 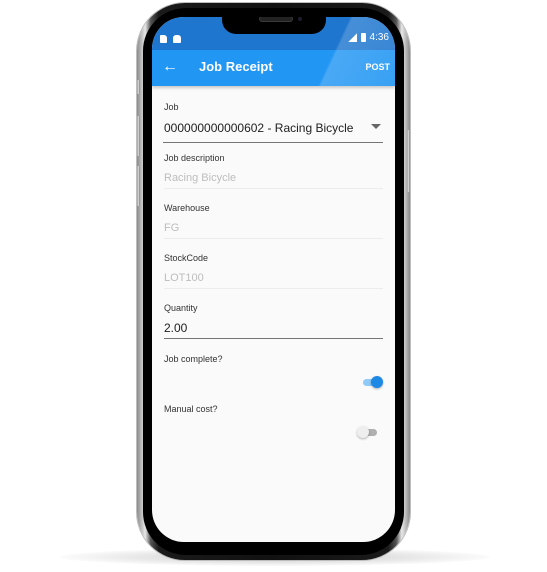 I want to click on speaker, so click(x=276, y=19).